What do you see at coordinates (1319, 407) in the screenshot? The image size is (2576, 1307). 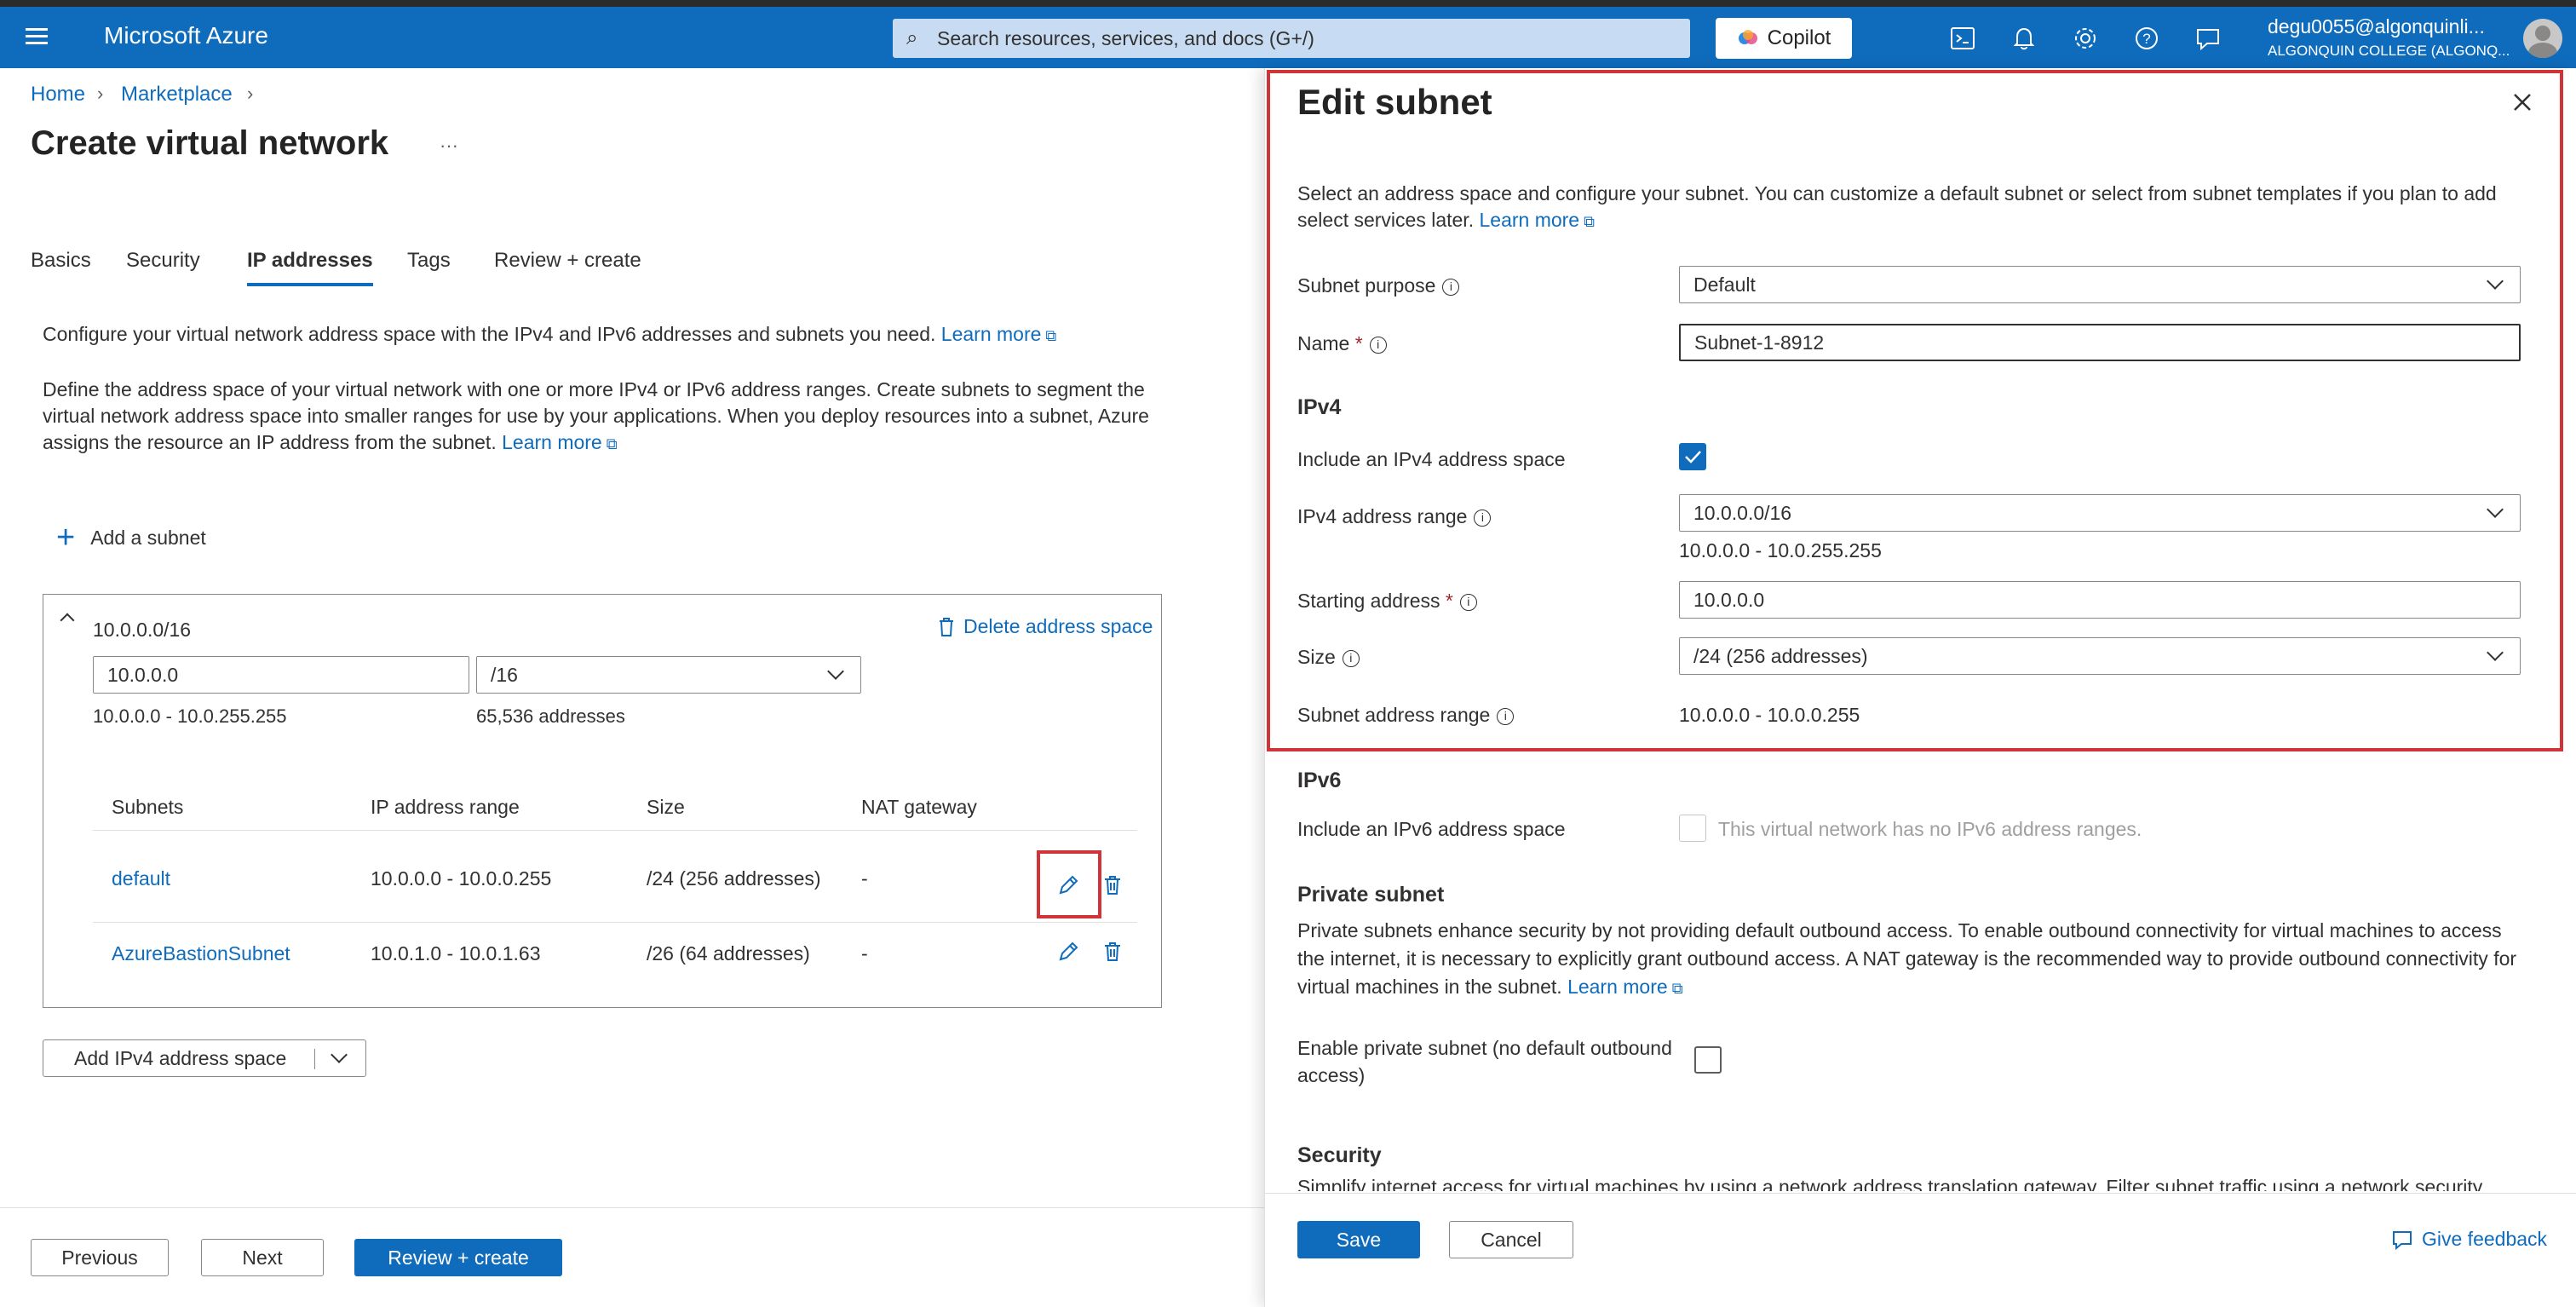 I see `ipv4-heading: IPv4` at bounding box center [1319, 407].